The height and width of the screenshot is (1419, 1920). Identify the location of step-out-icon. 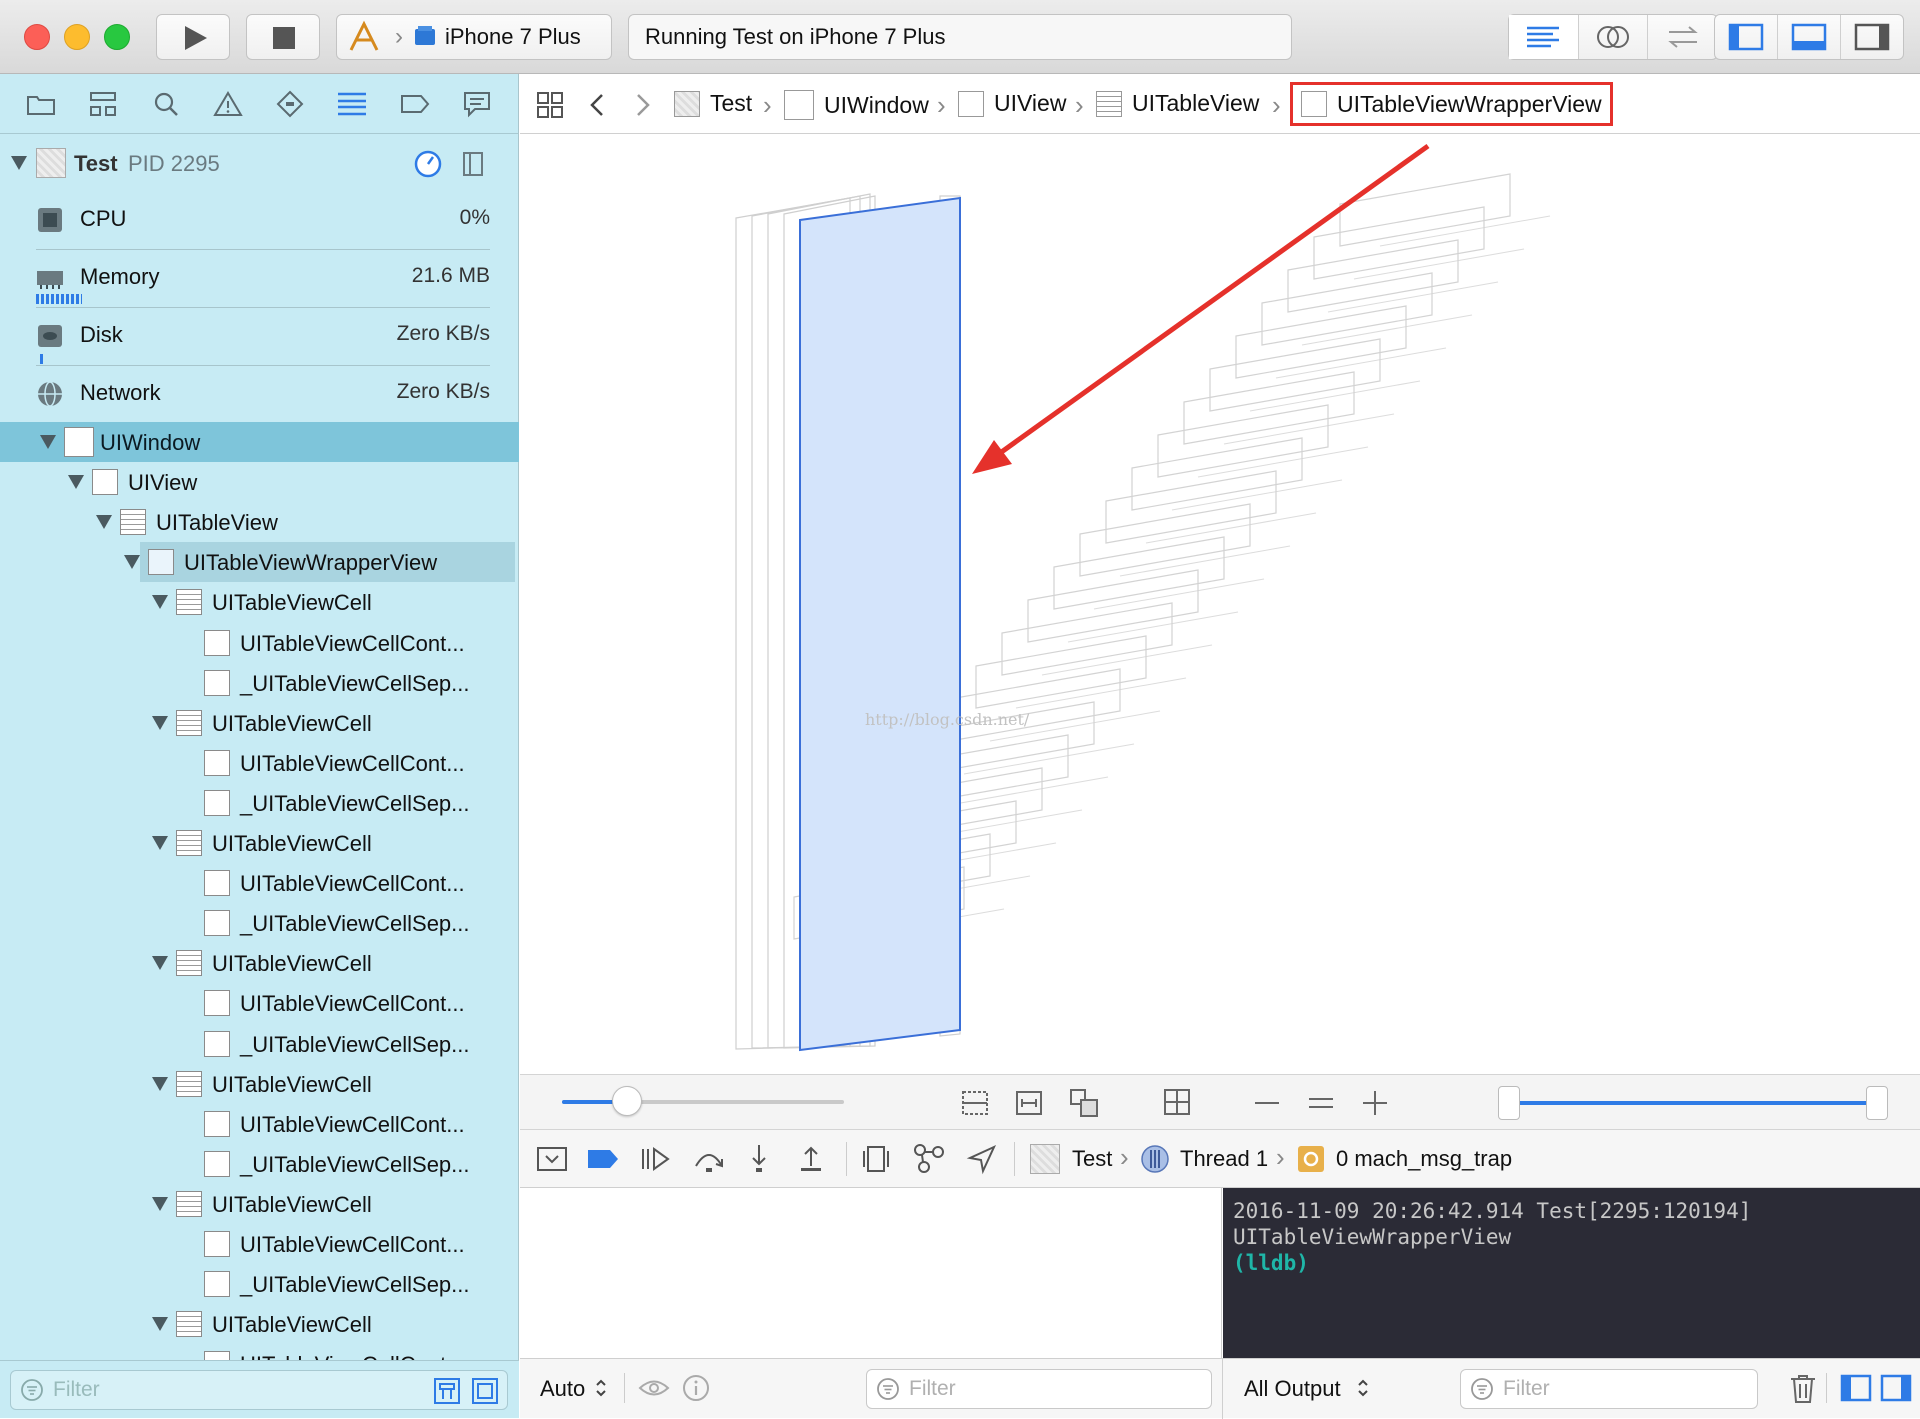
(811, 1158).